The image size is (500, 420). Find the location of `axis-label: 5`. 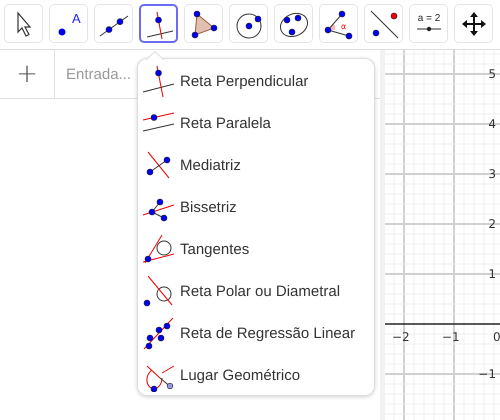

axis-label: 5 is located at coordinates (492, 74).